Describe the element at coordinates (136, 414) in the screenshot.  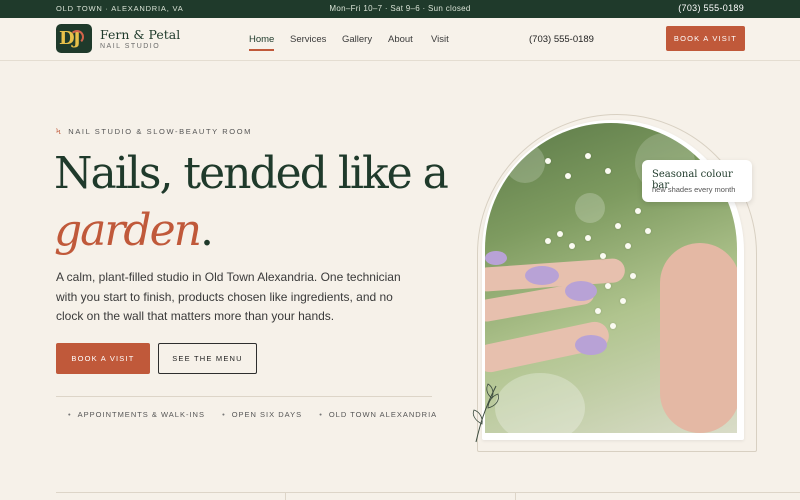
I see `tag-appointments: APPOINTMENTS & WALK-INS` at that location.